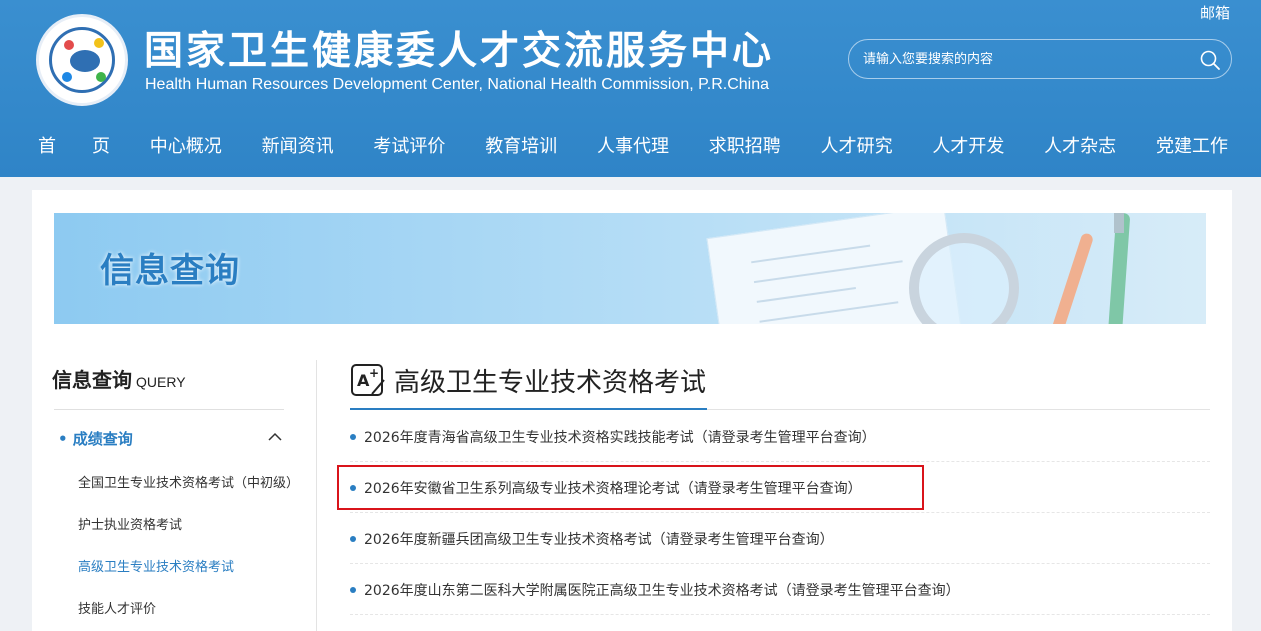 The image size is (1261, 631). I want to click on sidebar-title: 信息查询 QUERY, so click(119, 378).